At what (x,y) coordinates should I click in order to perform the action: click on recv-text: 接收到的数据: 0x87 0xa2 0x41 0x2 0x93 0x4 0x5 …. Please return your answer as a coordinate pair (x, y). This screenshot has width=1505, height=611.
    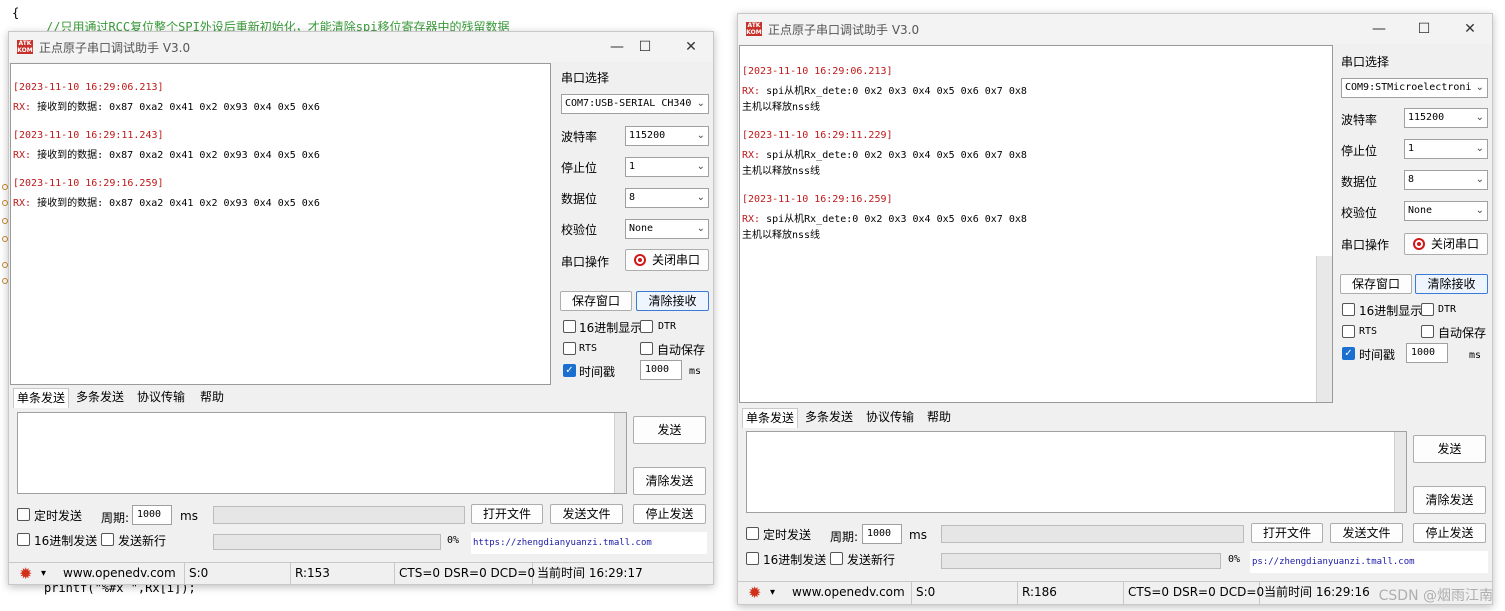
    Looking at the image, I should click on (175, 107).